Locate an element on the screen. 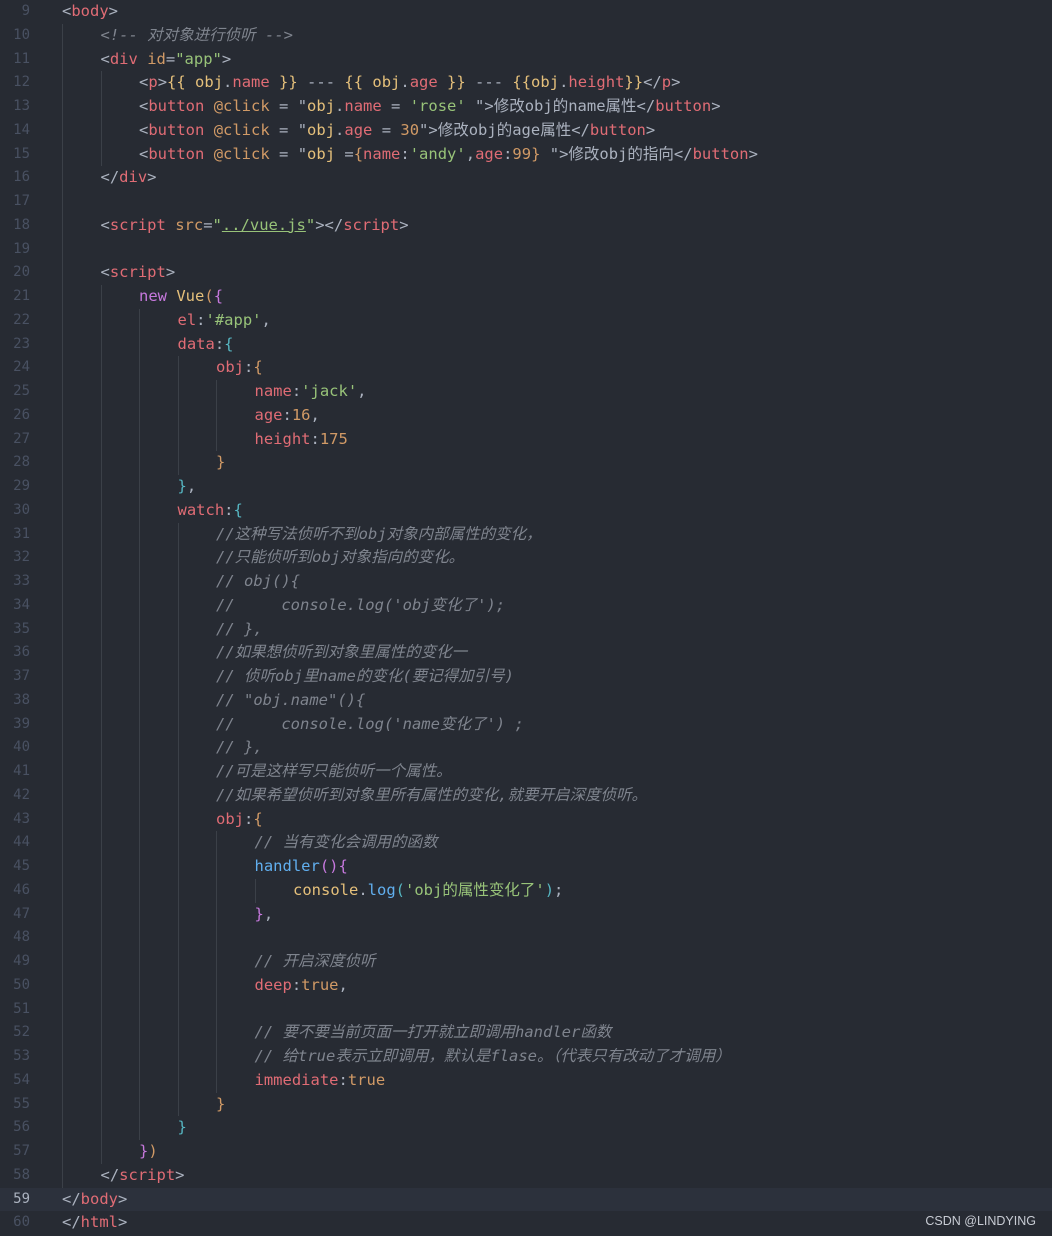  code-line: 37 // 侦听obj里name的变化(要记得加引号) is located at coordinates (526, 677).